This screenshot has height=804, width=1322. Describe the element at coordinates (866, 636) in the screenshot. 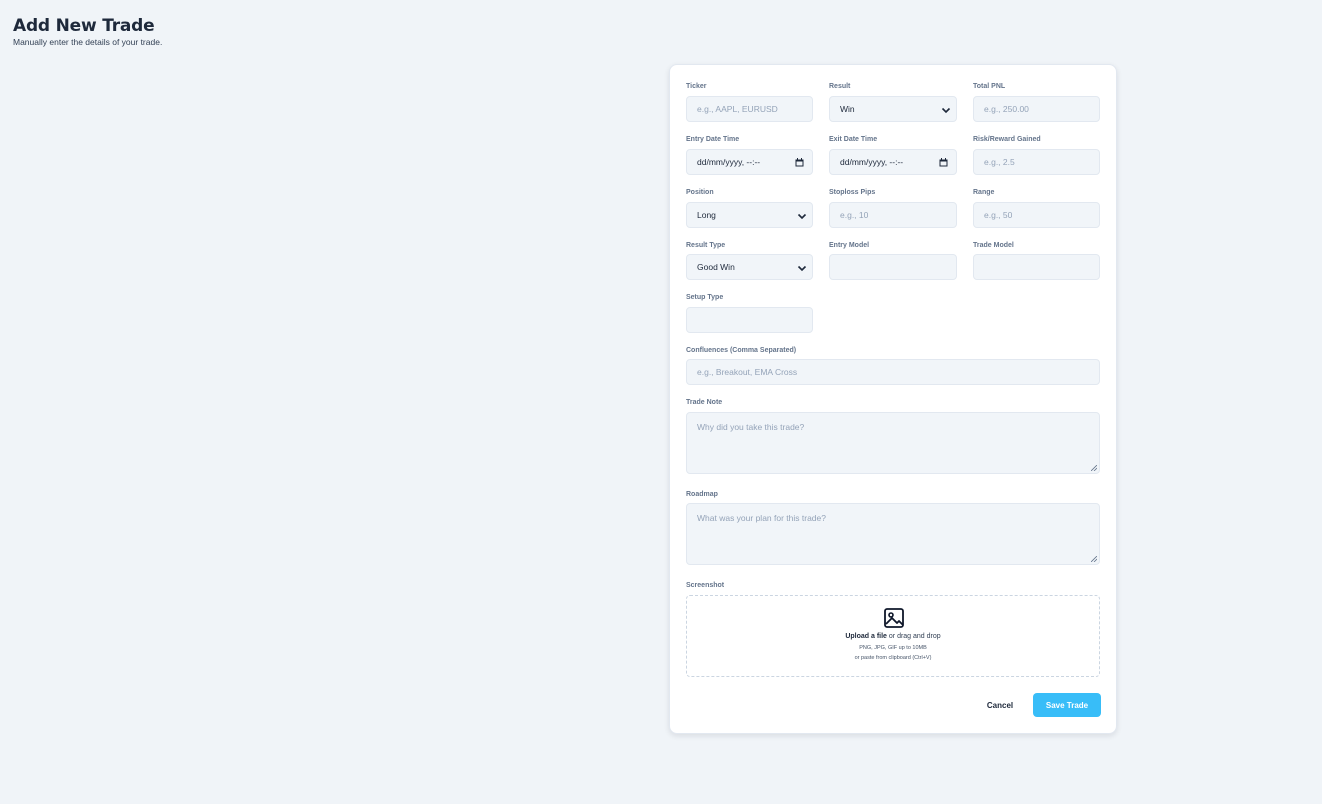

I see `upload-file-link: Upload a file` at that location.